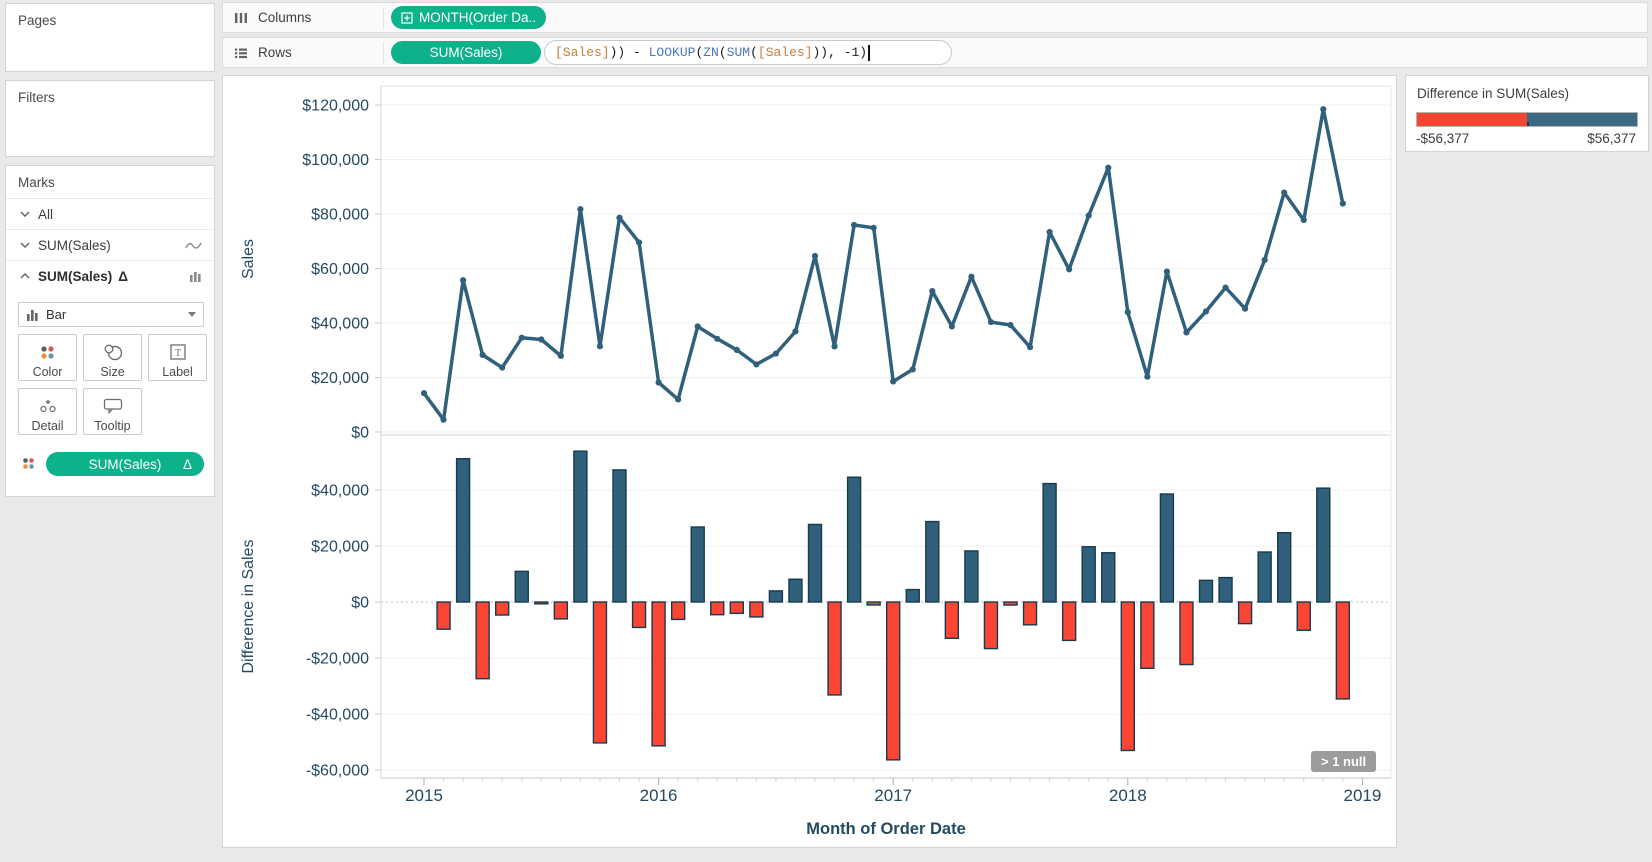  Describe the element at coordinates (407, 17) in the screenshot. I see `plus-box-icon` at that location.